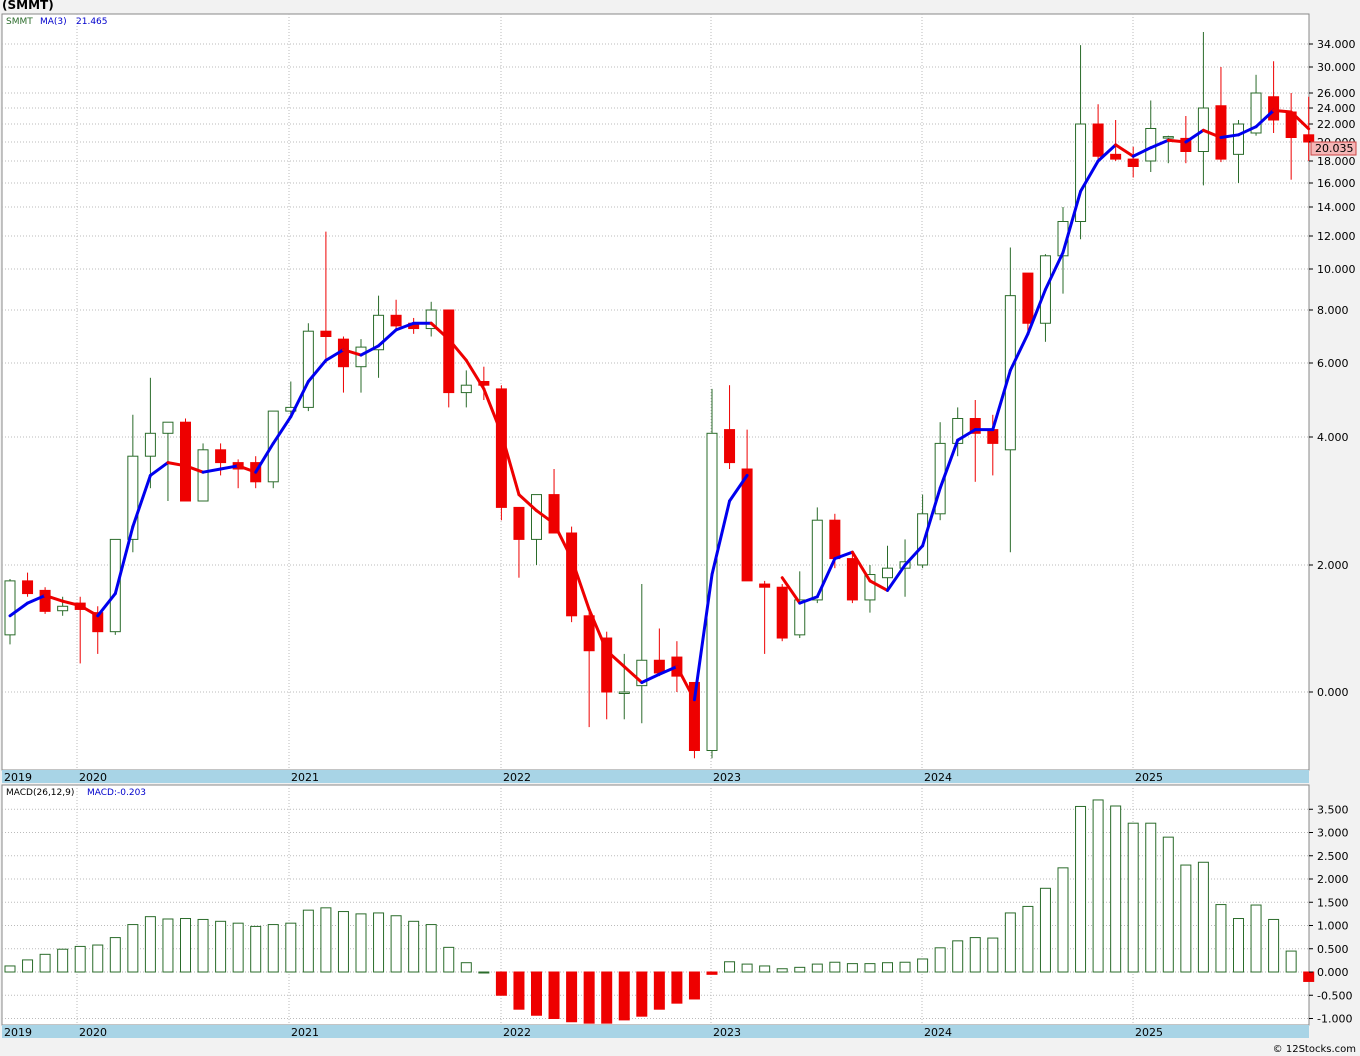 The height and width of the screenshot is (1056, 1360). I want to click on price-legend-symbol: SMMT, so click(19, 22).